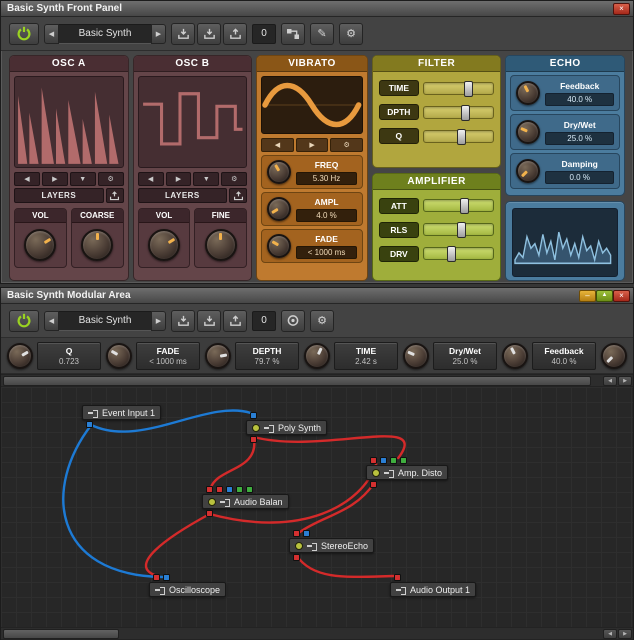  I want to click on module-amp-disto: Amp. Disto, so click(407, 472).